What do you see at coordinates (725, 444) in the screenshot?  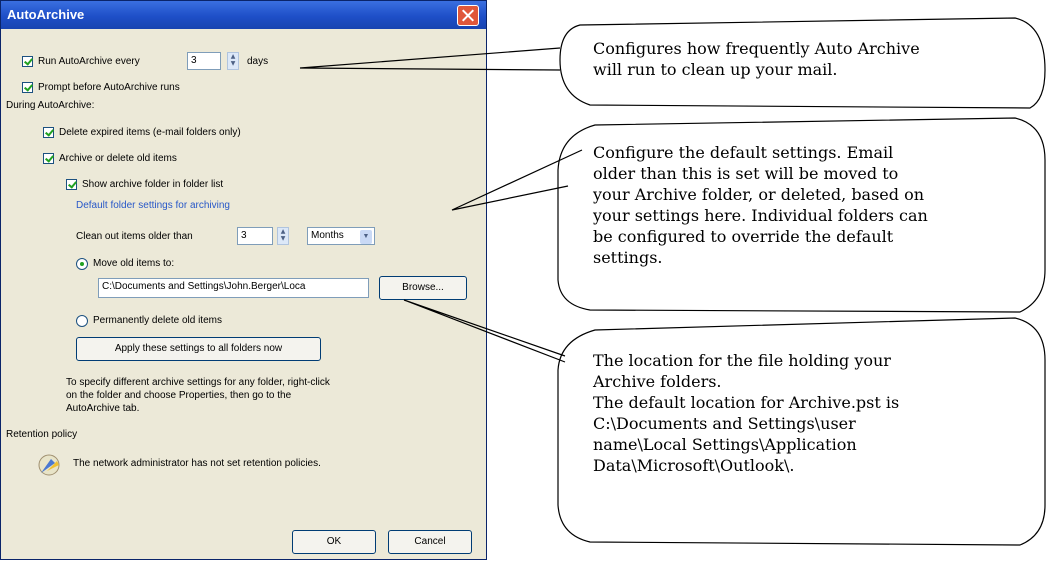 I see `callout-3-line: name\Local Settings\Application` at bounding box center [725, 444].